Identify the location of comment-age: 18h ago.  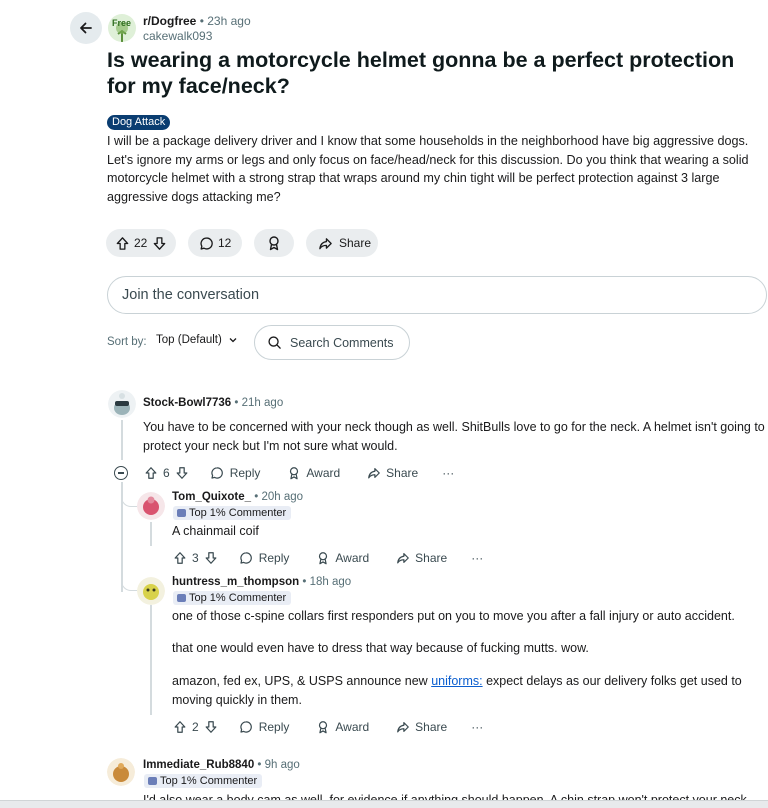
(330, 582).